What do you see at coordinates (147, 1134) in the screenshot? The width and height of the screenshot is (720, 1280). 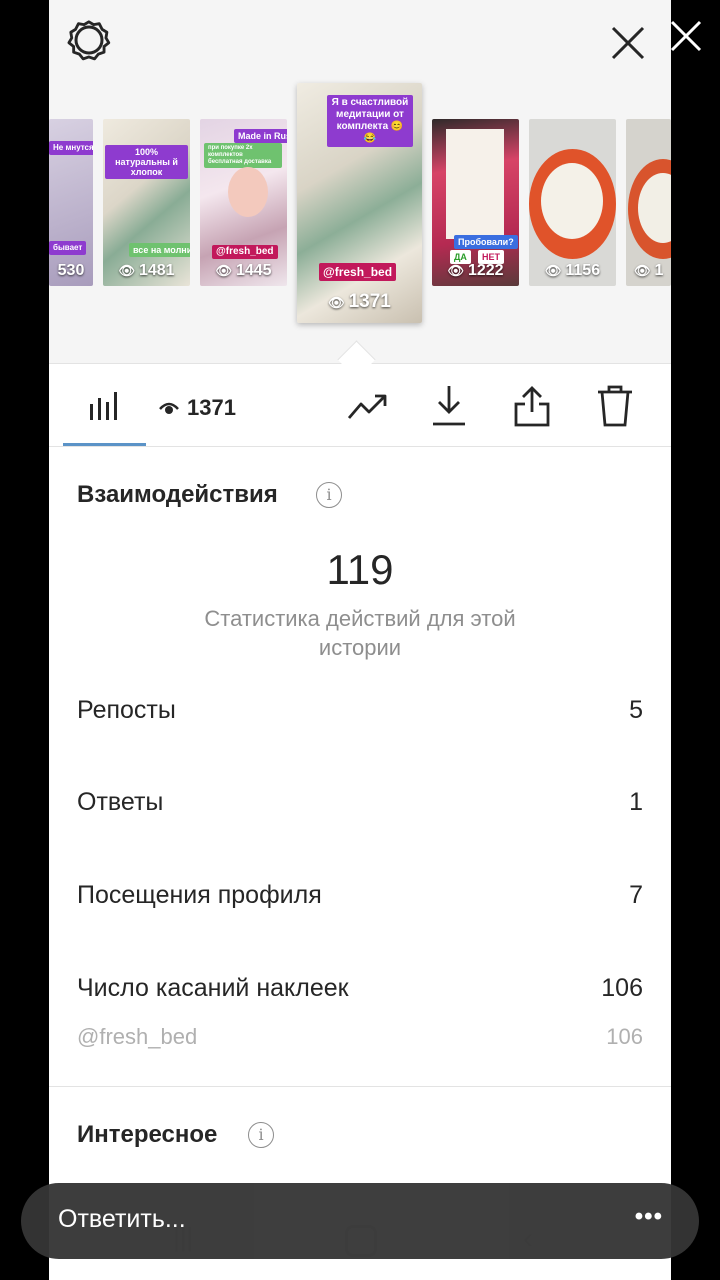 I see `section-title-discovery: Интересное` at bounding box center [147, 1134].